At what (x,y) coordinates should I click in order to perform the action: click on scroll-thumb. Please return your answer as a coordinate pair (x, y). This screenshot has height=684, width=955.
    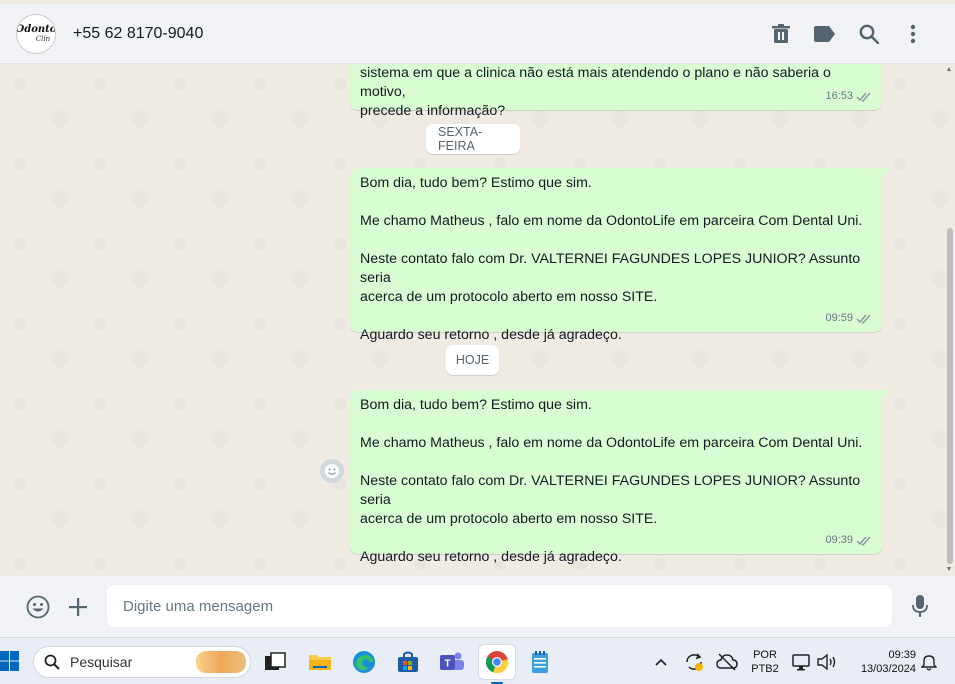
    Looking at the image, I should click on (950, 396).